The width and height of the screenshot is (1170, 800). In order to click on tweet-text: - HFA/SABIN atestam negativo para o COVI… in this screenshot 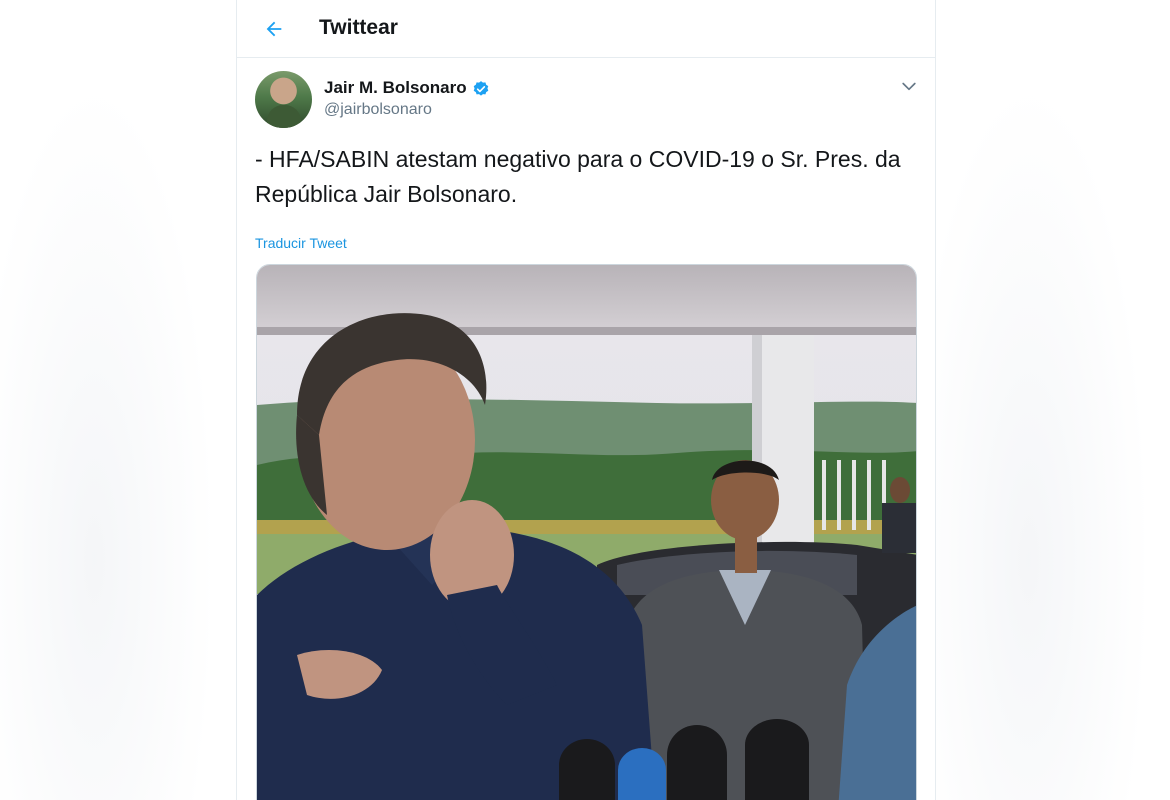, I will do `click(578, 176)`.